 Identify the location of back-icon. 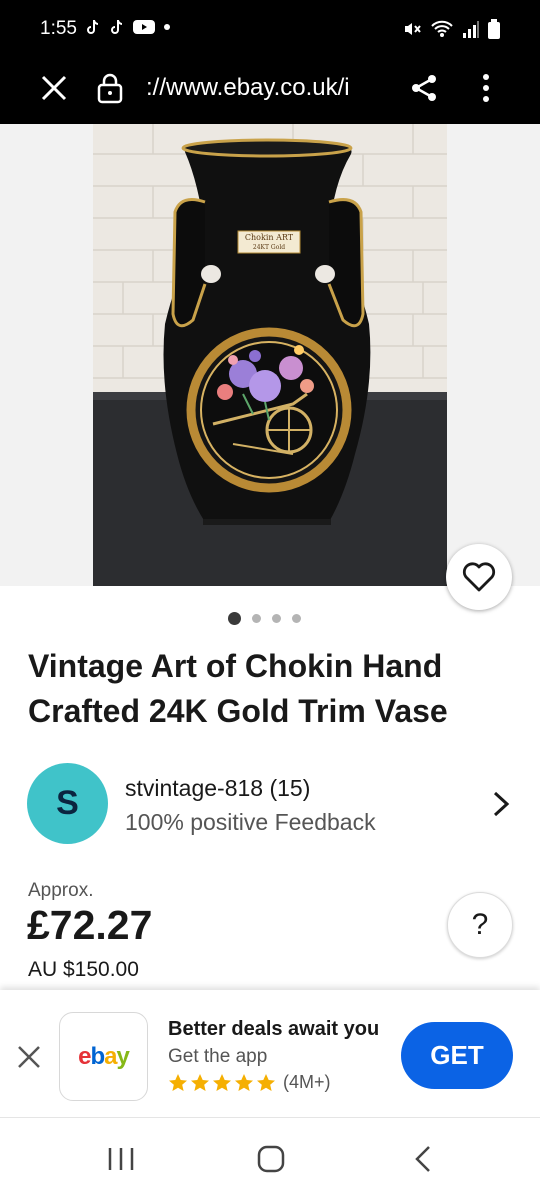
(423, 1159).